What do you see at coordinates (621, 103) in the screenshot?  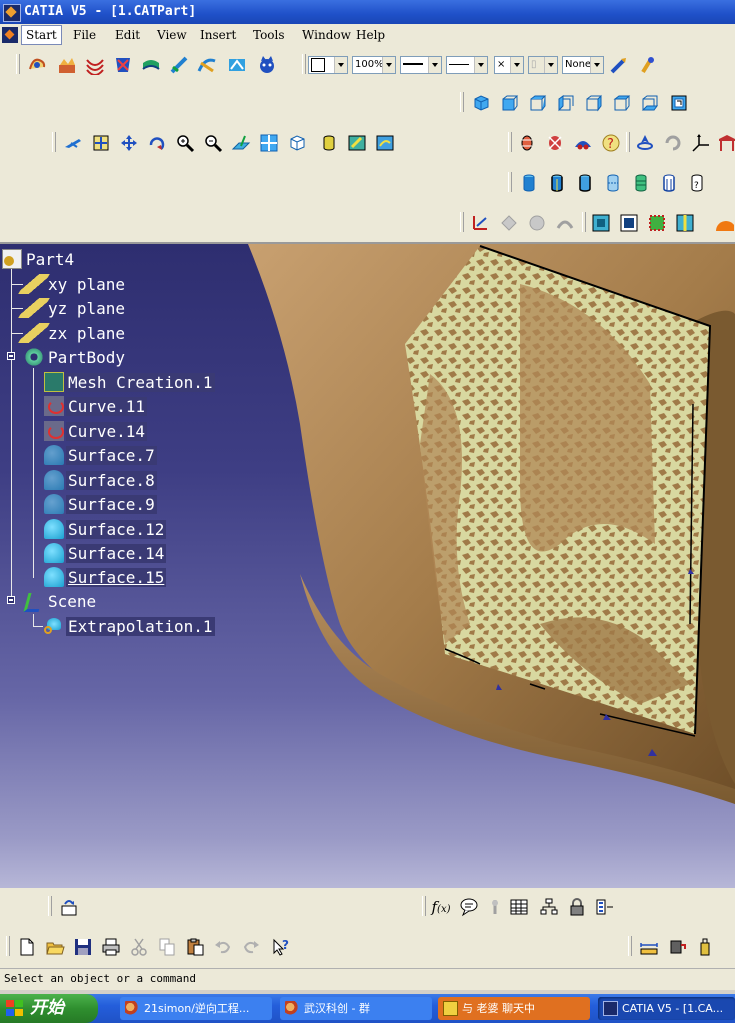 I see `view-top-icon` at bounding box center [621, 103].